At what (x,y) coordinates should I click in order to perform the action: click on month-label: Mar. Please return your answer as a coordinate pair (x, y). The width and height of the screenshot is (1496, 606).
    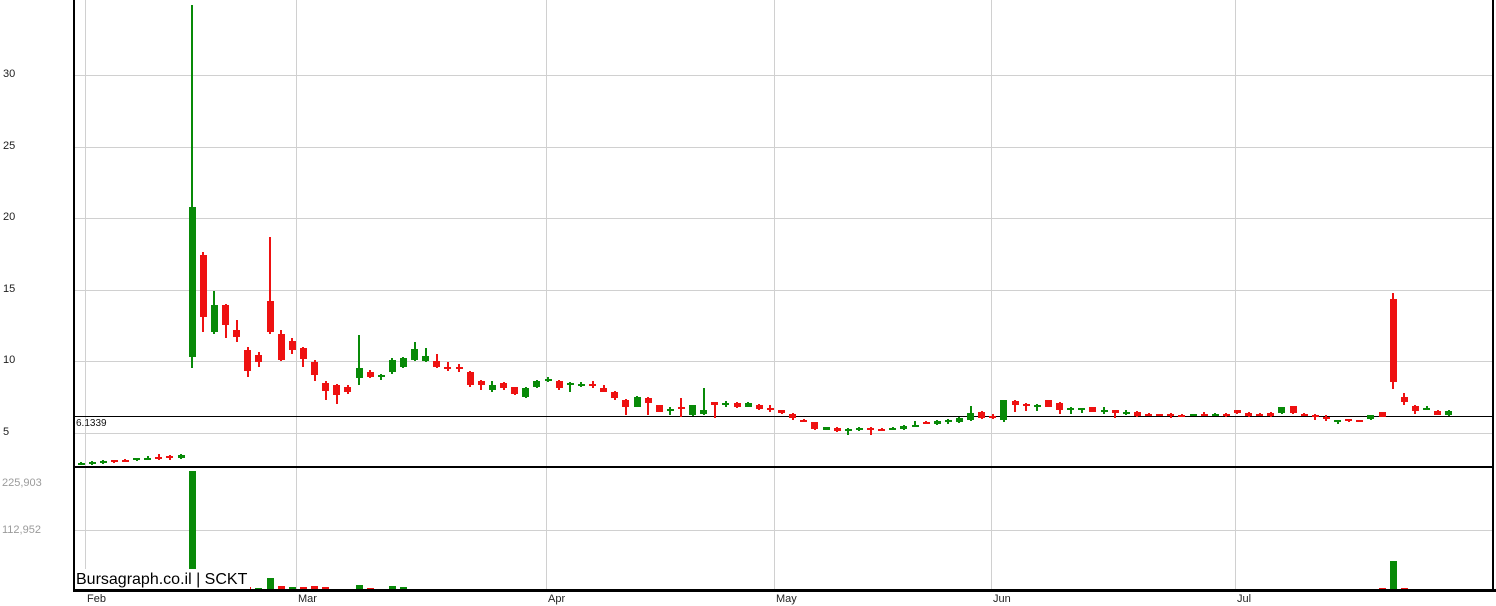
    Looking at the image, I should click on (307, 599).